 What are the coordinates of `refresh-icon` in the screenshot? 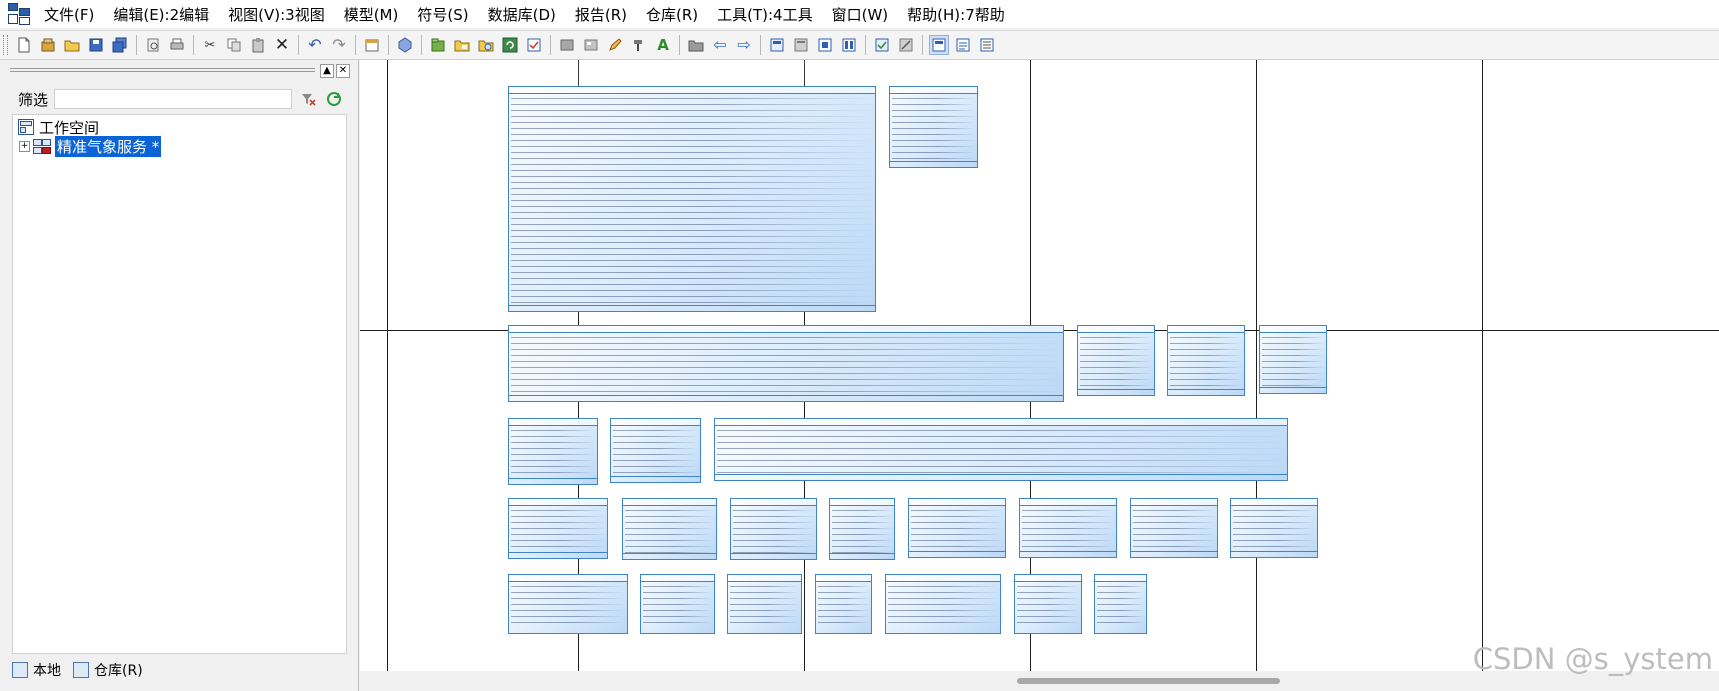 It's located at (510, 45).